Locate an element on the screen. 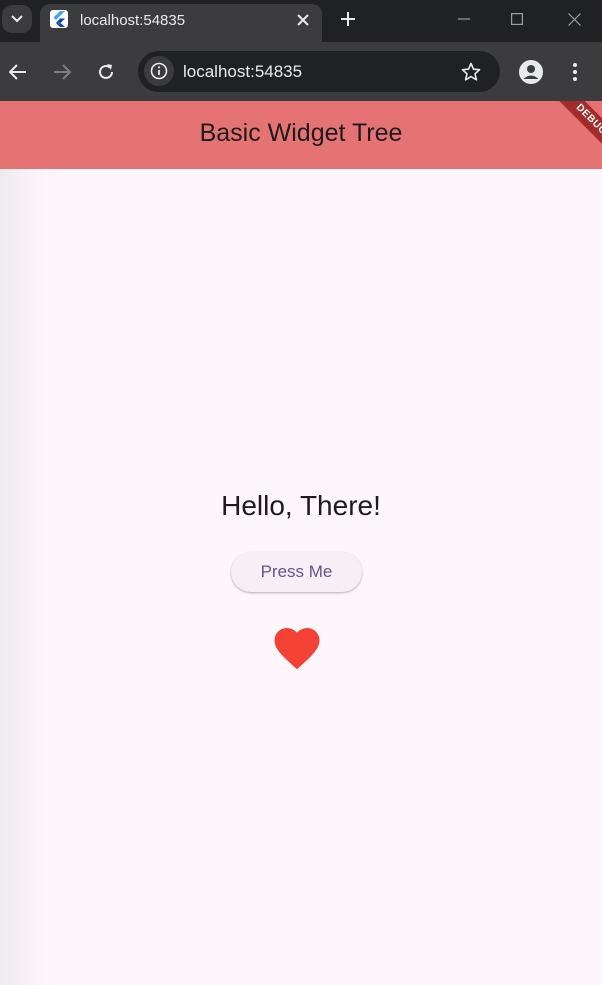 The height and width of the screenshot is (985, 602). tab-search-button is located at coordinates (17, 19).